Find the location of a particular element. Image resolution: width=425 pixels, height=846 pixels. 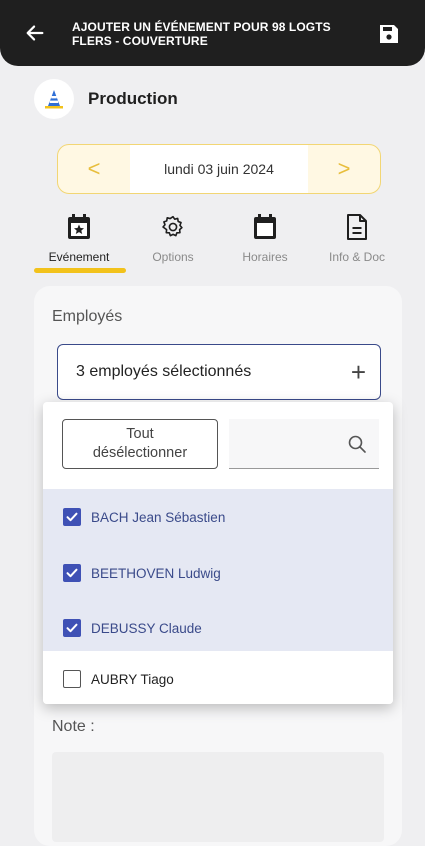

deselect-label-line2: désélectionner is located at coordinates (140, 453).